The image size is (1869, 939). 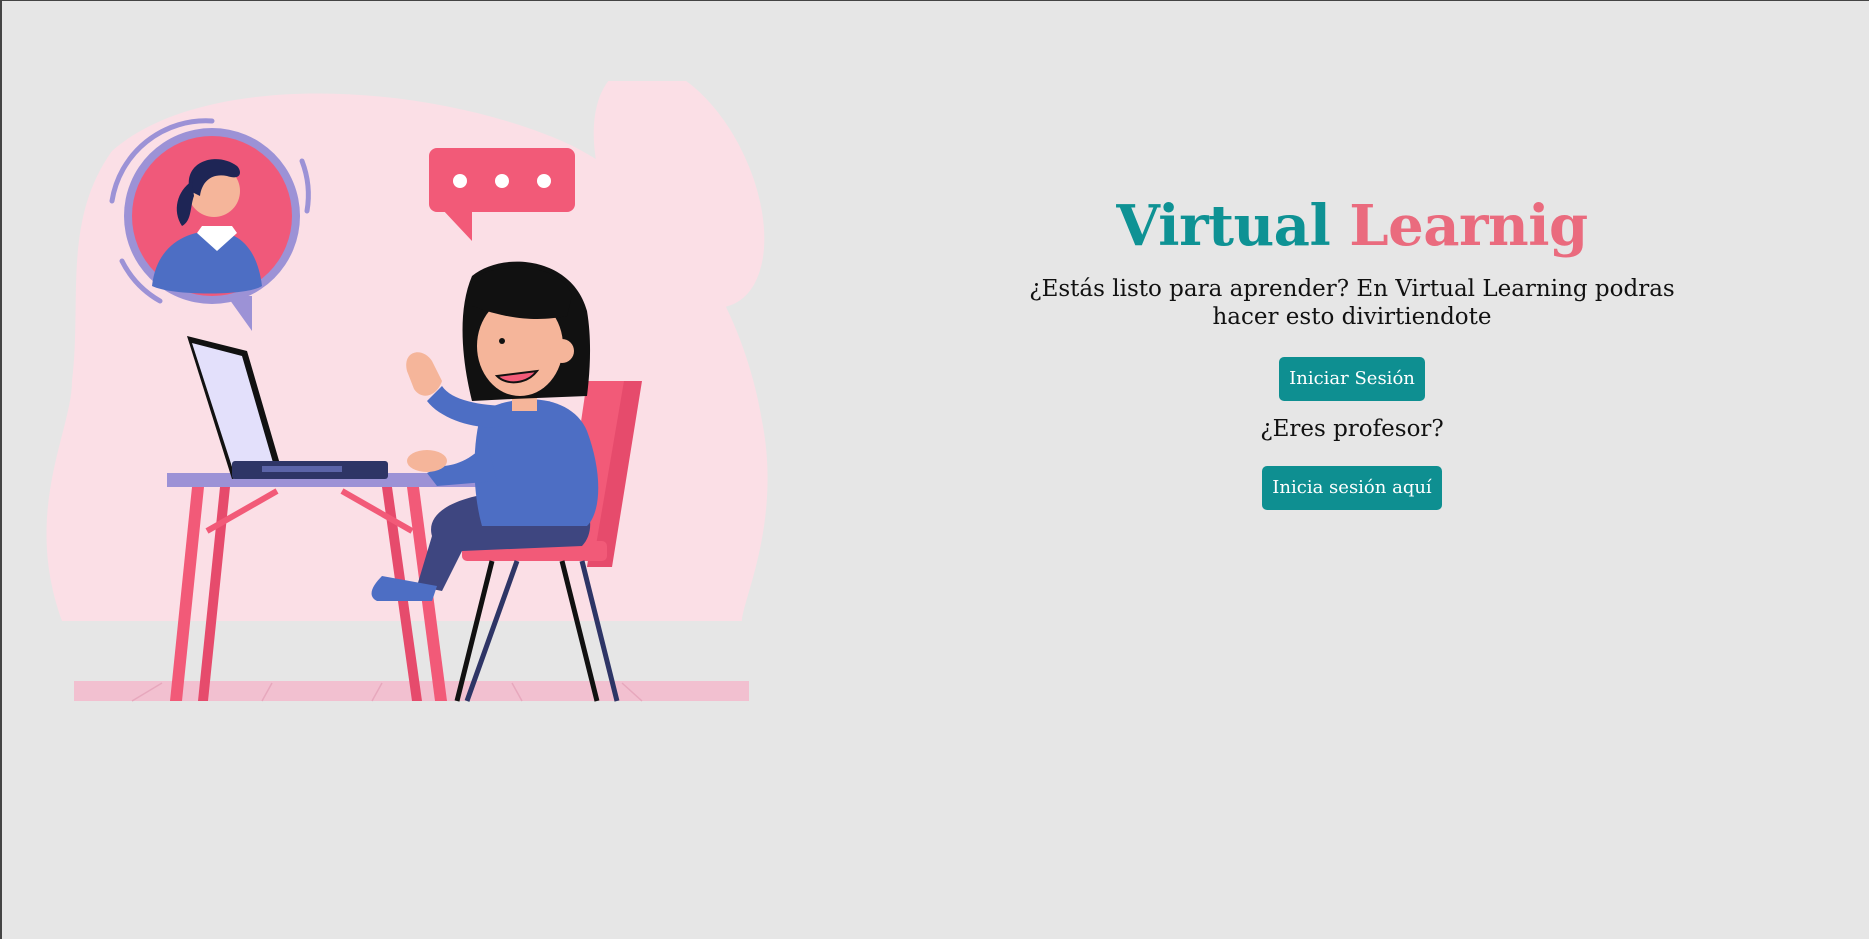 What do you see at coordinates (1352, 429) in the screenshot?
I see `teacher-question: ¿Eres profesor?` at bounding box center [1352, 429].